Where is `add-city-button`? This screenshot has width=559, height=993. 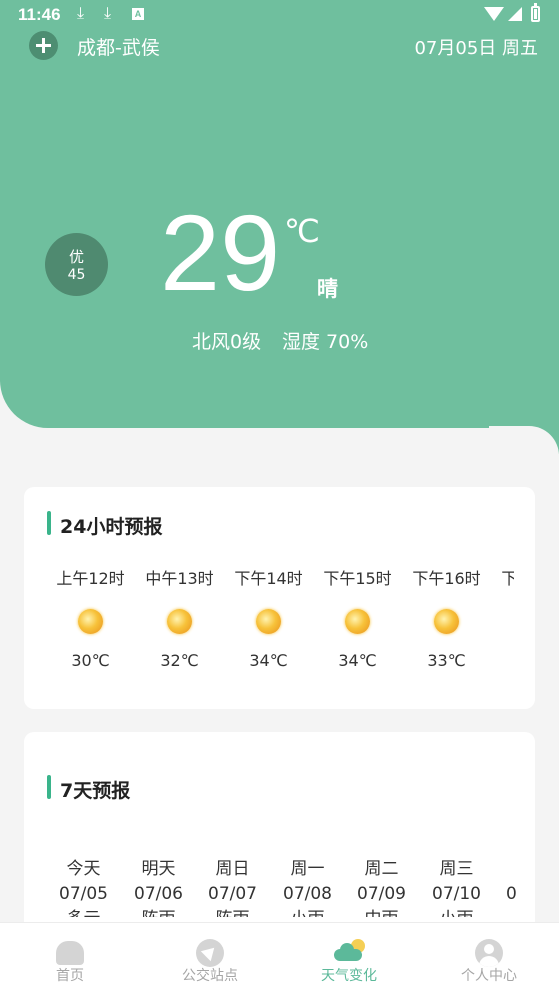 add-city-button is located at coordinates (43, 45).